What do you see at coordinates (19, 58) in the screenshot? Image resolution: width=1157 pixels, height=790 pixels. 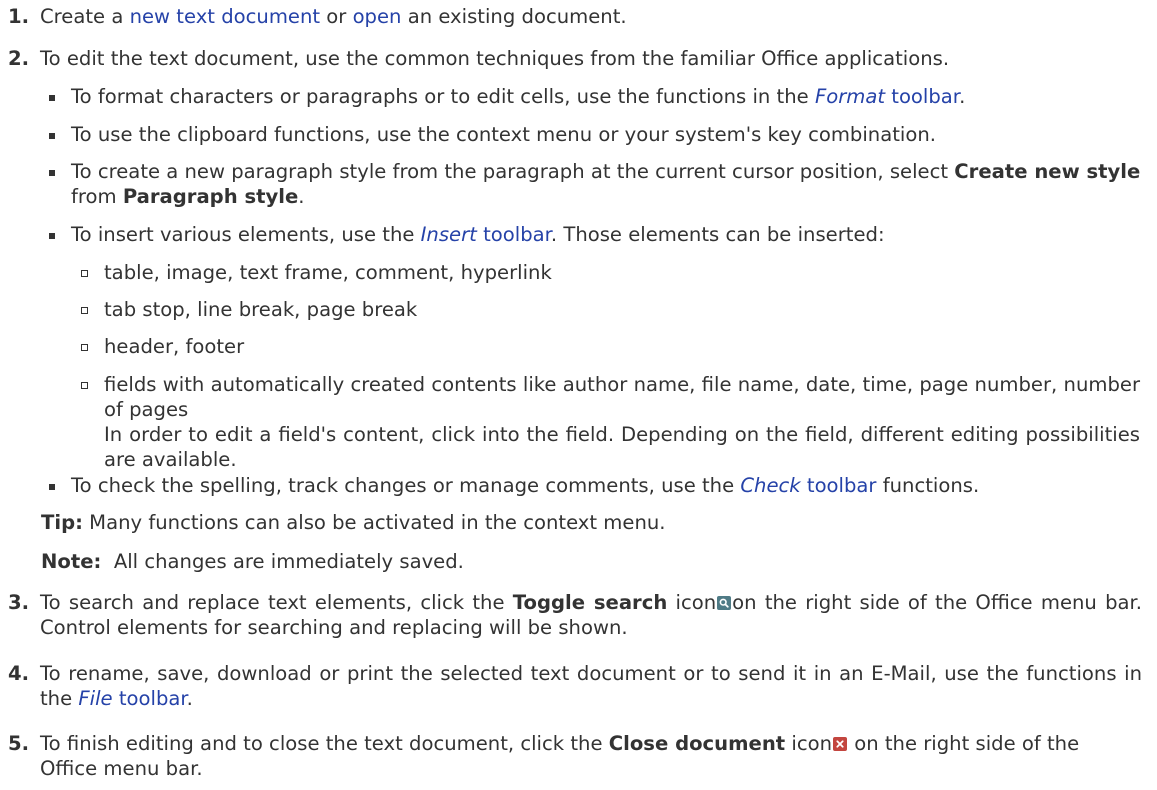 I see `step-number: 2.` at bounding box center [19, 58].